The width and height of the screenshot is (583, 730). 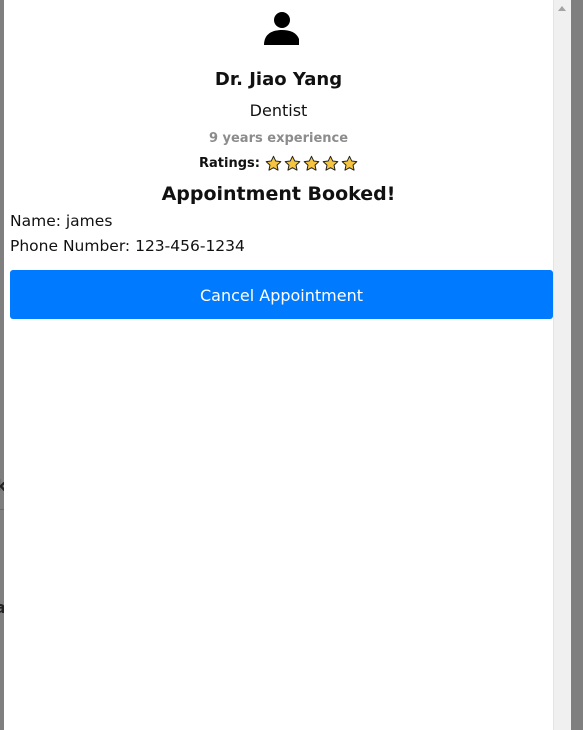 What do you see at coordinates (562, 8) in the screenshot?
I see `scroll-up-arrow-icon` at bounding box center [562, 8].